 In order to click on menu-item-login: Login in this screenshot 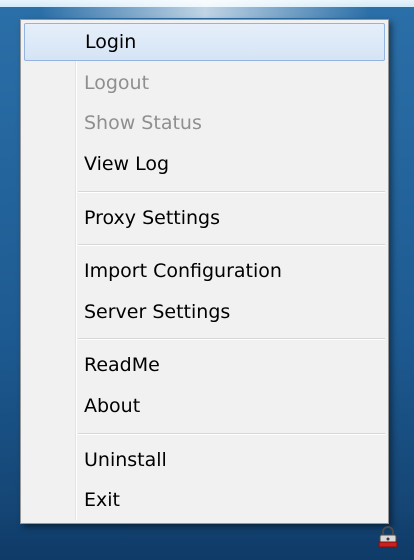, I will do `click(204, 42)`.